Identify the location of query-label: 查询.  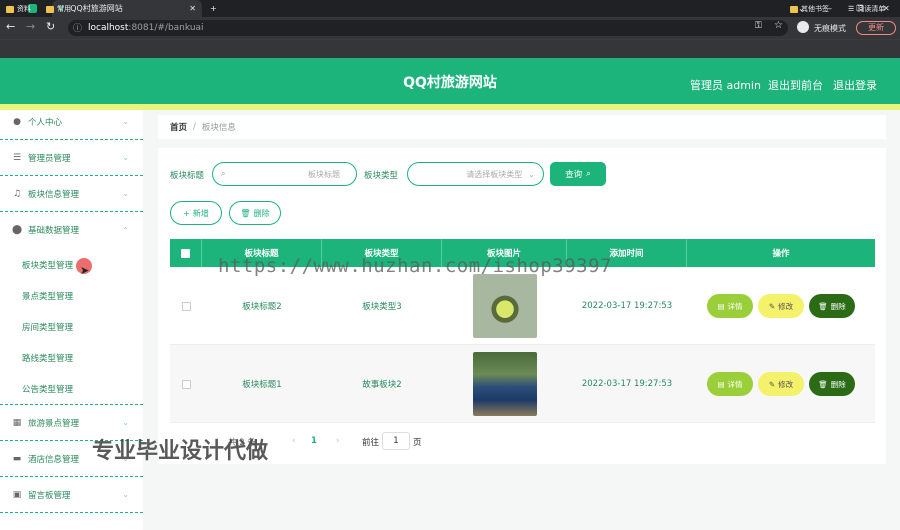
(574, 175).